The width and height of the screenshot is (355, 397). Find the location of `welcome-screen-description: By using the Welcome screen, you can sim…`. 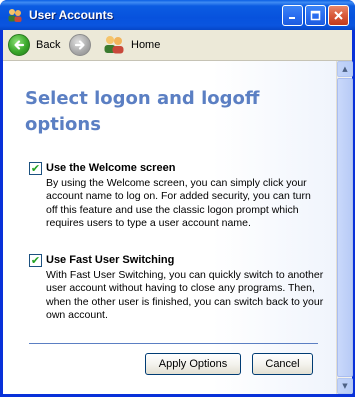

welcome-screen-description: By using the Welcome screen, you can sim… is located at coordinates (178, 203).